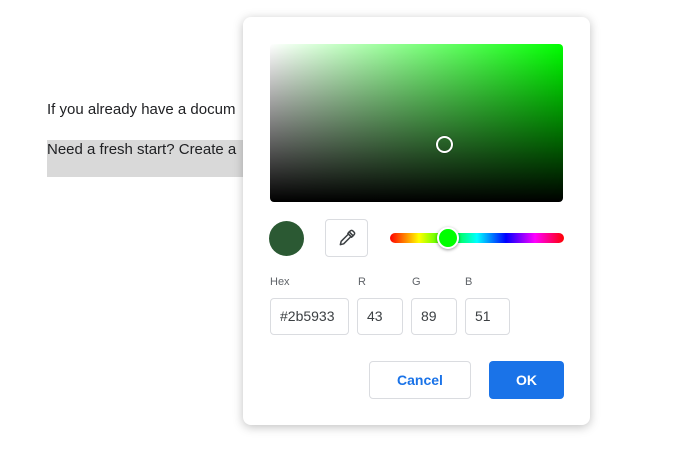 This screenshot has height=473, width=700. Describe the element at coordinates (434, 316) in the screenshot. I see `g-input: 89` at that location.